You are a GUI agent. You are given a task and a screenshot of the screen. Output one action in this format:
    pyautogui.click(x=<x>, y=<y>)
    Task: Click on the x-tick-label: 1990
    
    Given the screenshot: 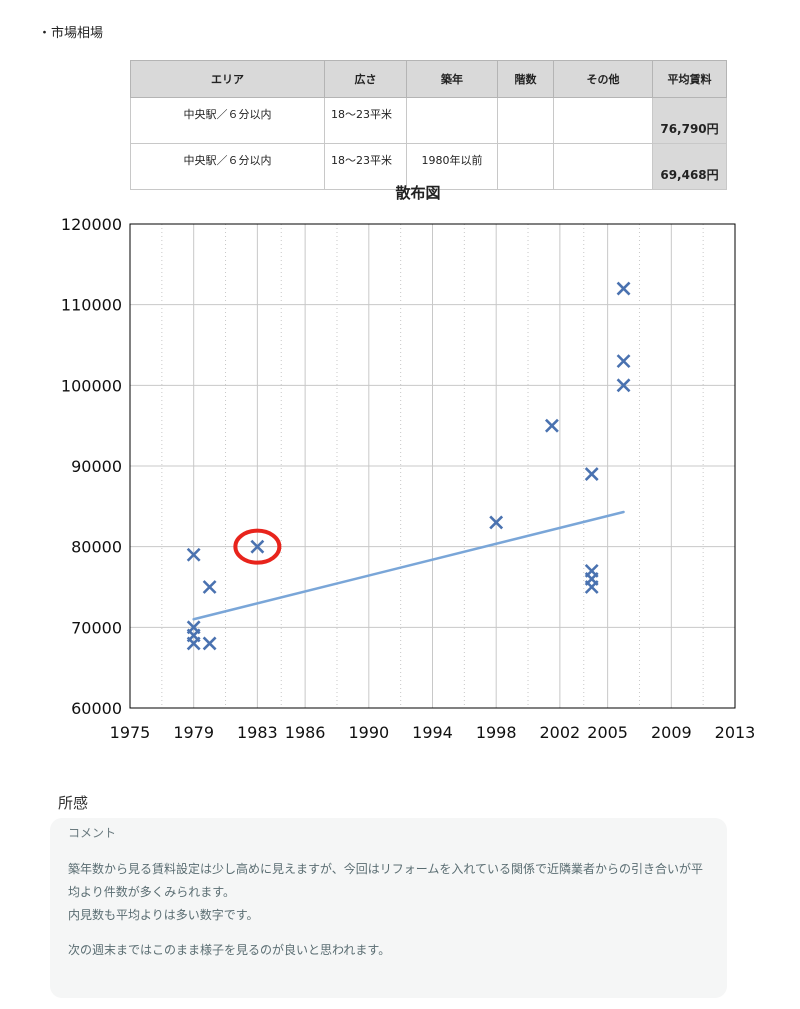 What is the action you would take?
    pyautogui.click(x=368, y=732)
    